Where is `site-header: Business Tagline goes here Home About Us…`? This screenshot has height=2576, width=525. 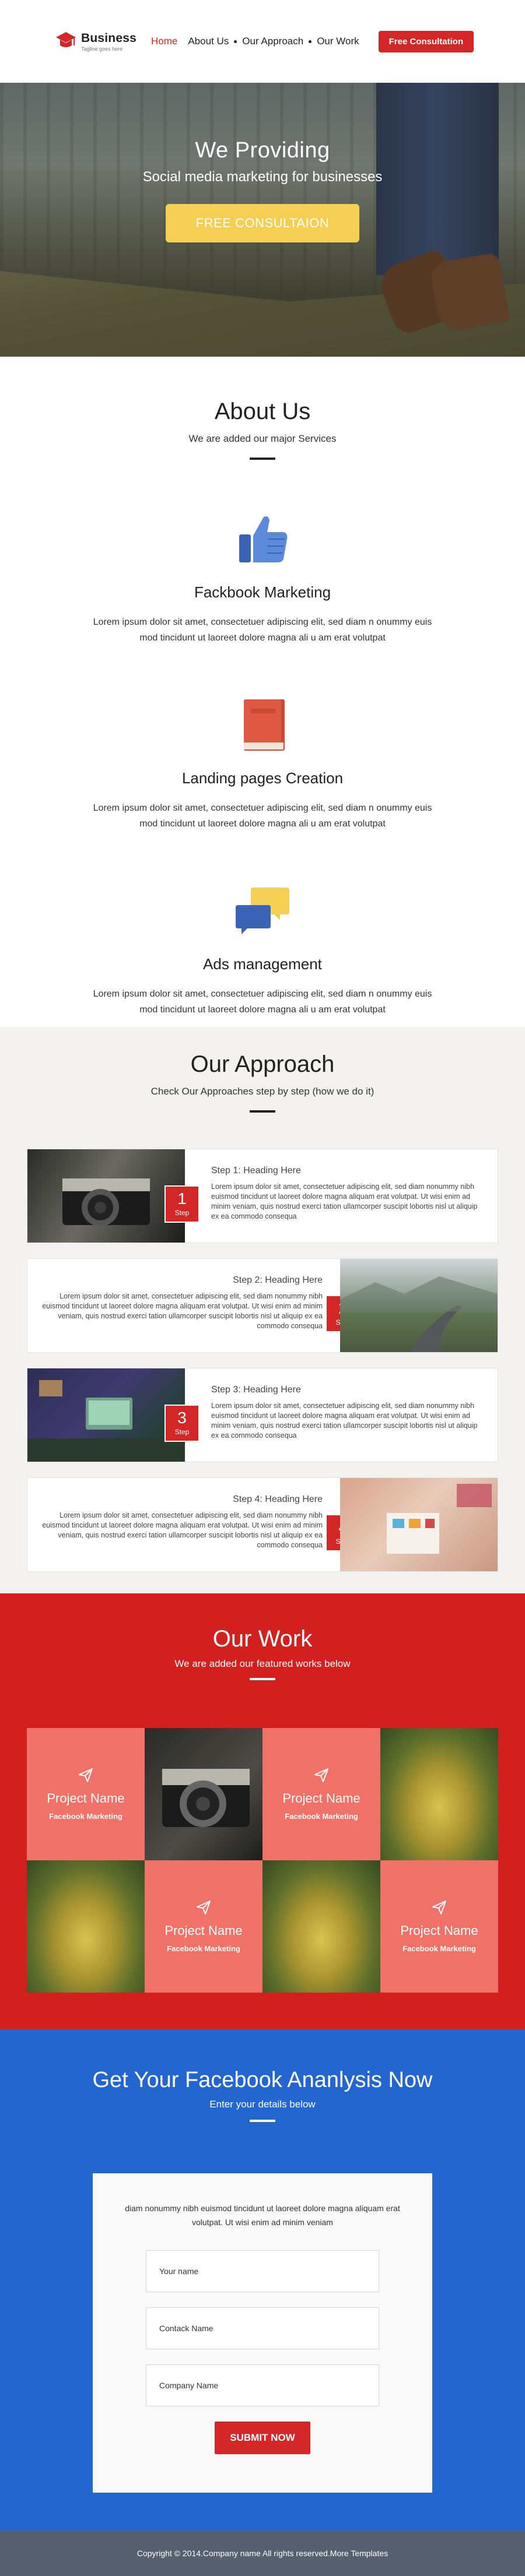 site-header: Business Tagline goes here Home About Us… is located at coordinates (262, 41).